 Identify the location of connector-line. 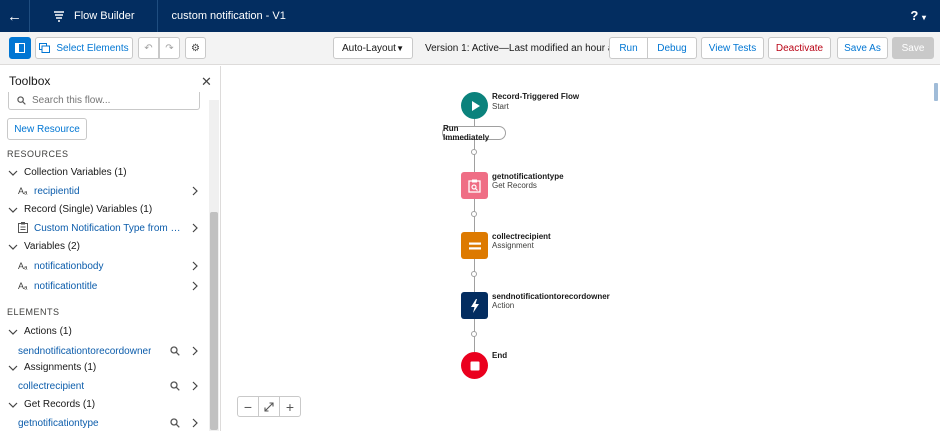
(474, 156).